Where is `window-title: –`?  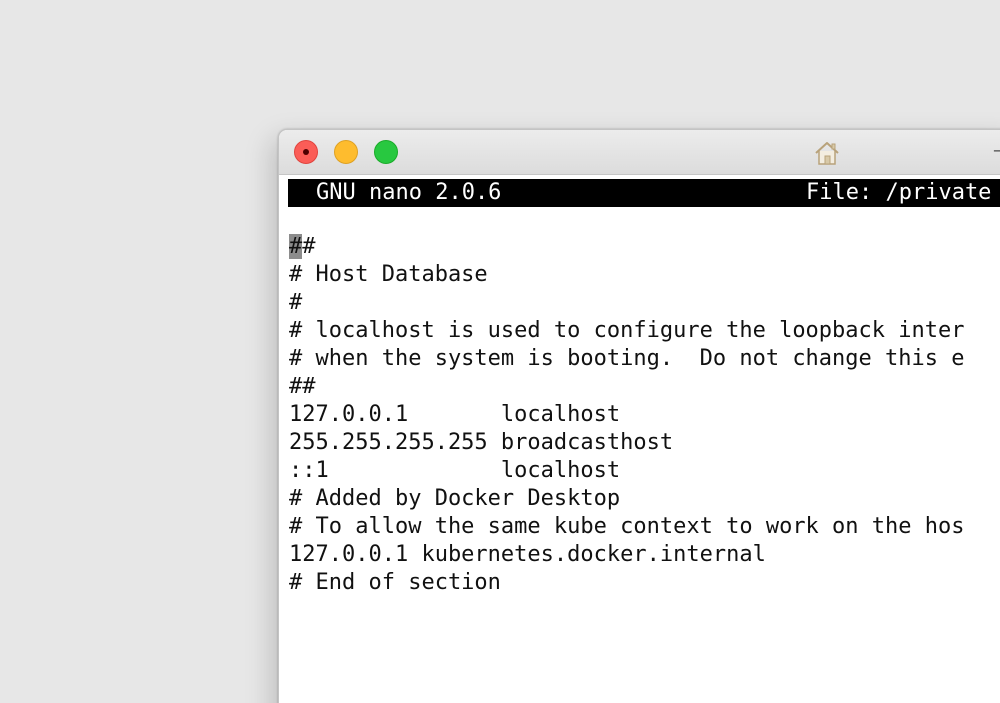 window-title: – is located at coordinates (996, 150).